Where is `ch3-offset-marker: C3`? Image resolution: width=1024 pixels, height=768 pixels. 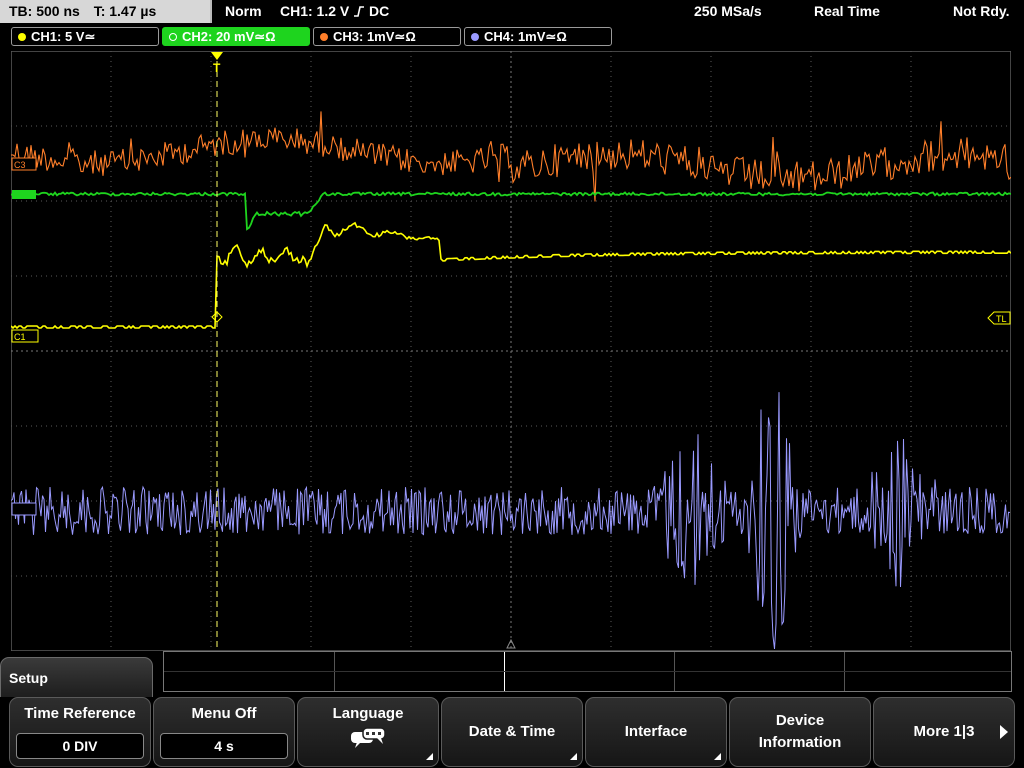
ch3-offset-marker: C3 is located at coordinates (24, 164).